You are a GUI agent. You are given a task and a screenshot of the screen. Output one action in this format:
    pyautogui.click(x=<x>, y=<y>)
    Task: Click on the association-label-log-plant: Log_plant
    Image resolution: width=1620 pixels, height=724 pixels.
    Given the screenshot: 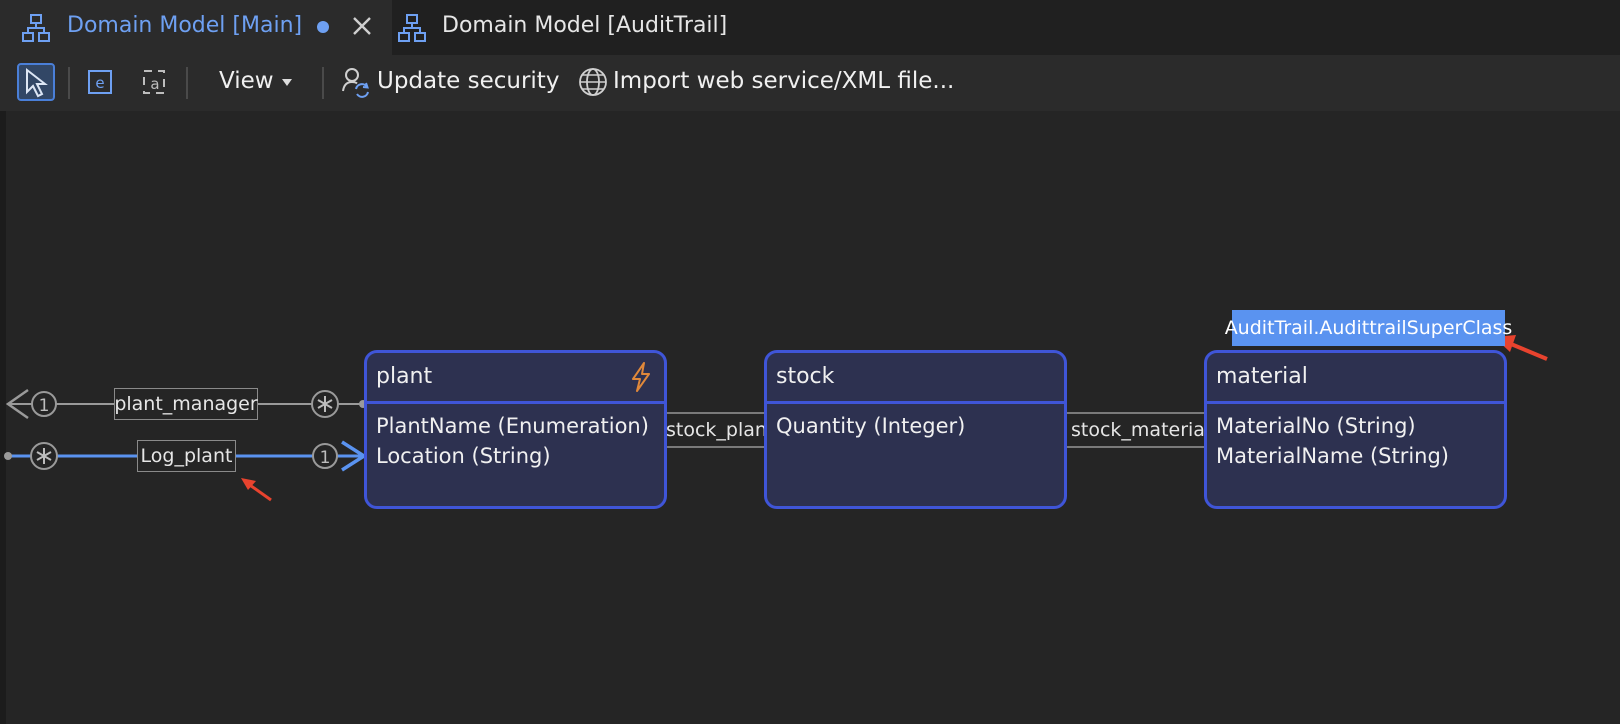 What is the action you would take?
    pyautogui.click(x=186, y=456)
    